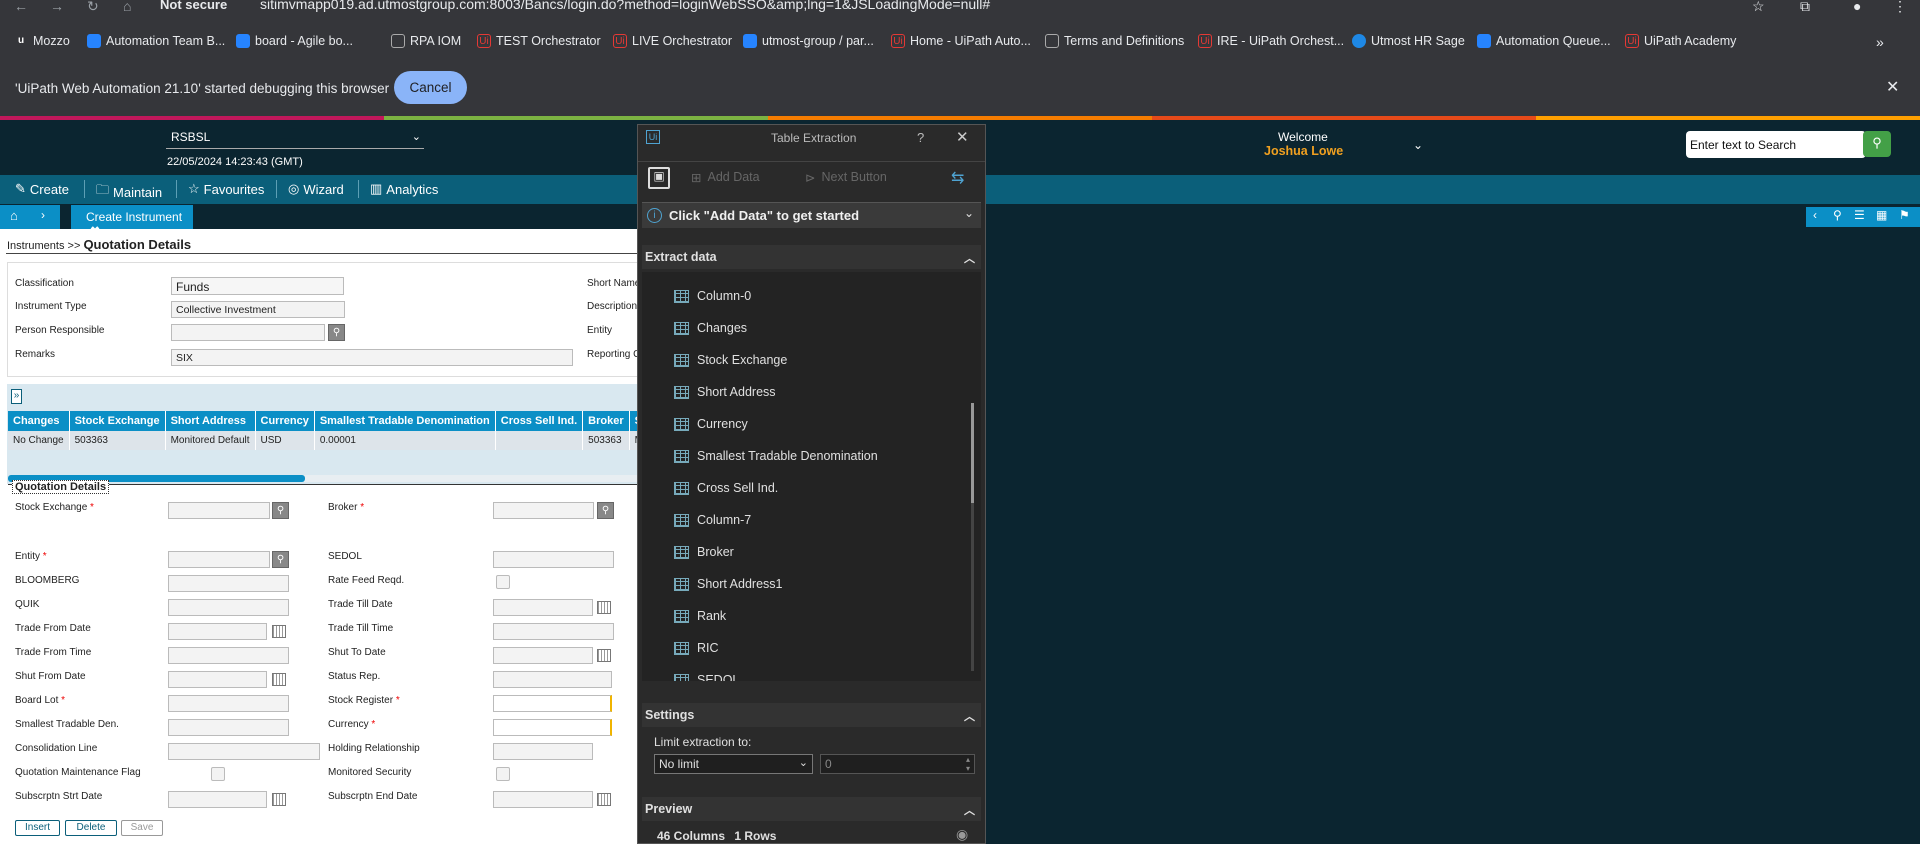 This screenshot has width=1920, height=844. Describe the element at coordinates (257, 286) in the screenshot. I see `classification-field: Funds` at that location.